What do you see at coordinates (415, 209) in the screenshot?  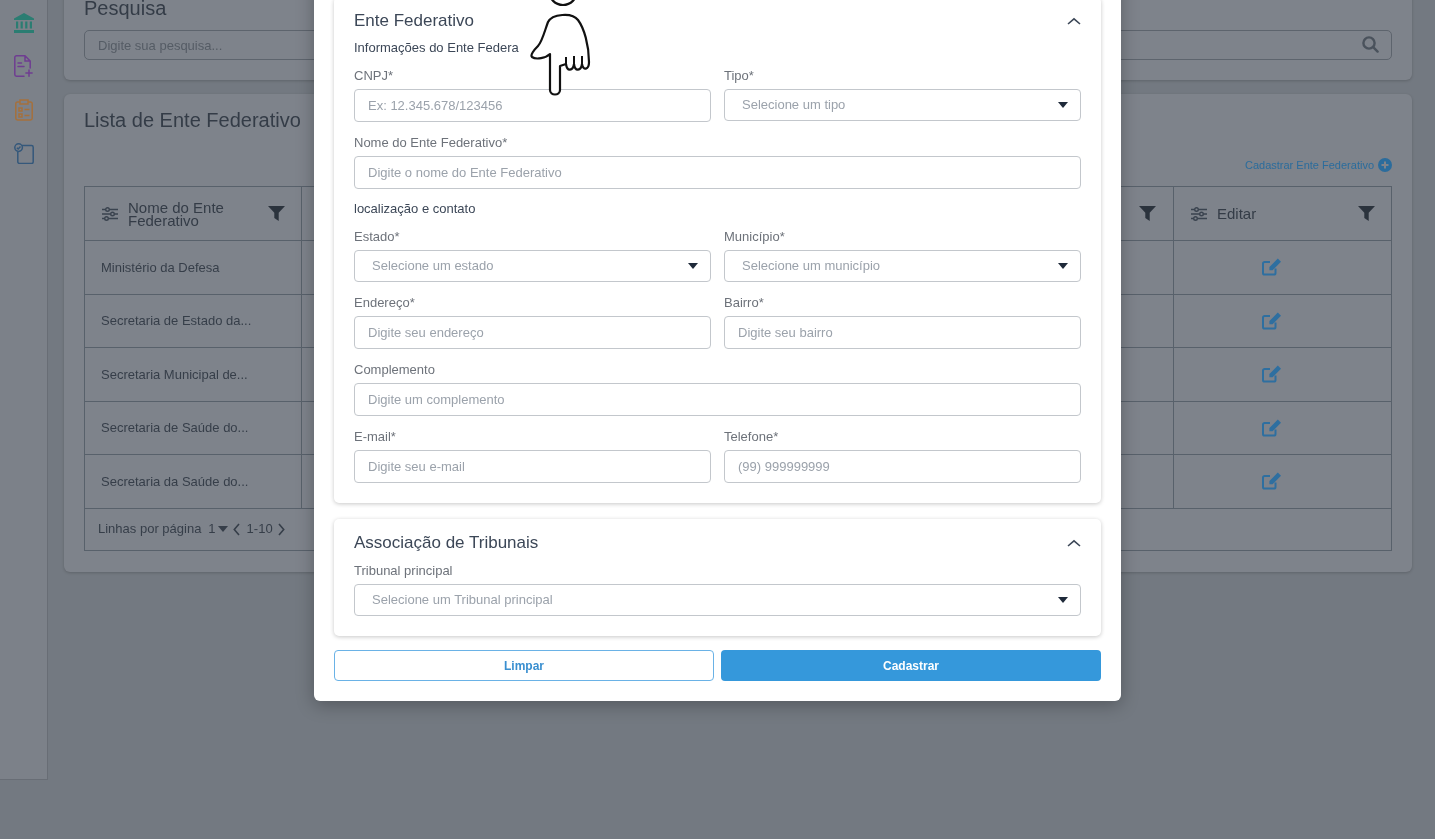 I see `section-subtitle: localização e contato` at bounding box center [415, 209].